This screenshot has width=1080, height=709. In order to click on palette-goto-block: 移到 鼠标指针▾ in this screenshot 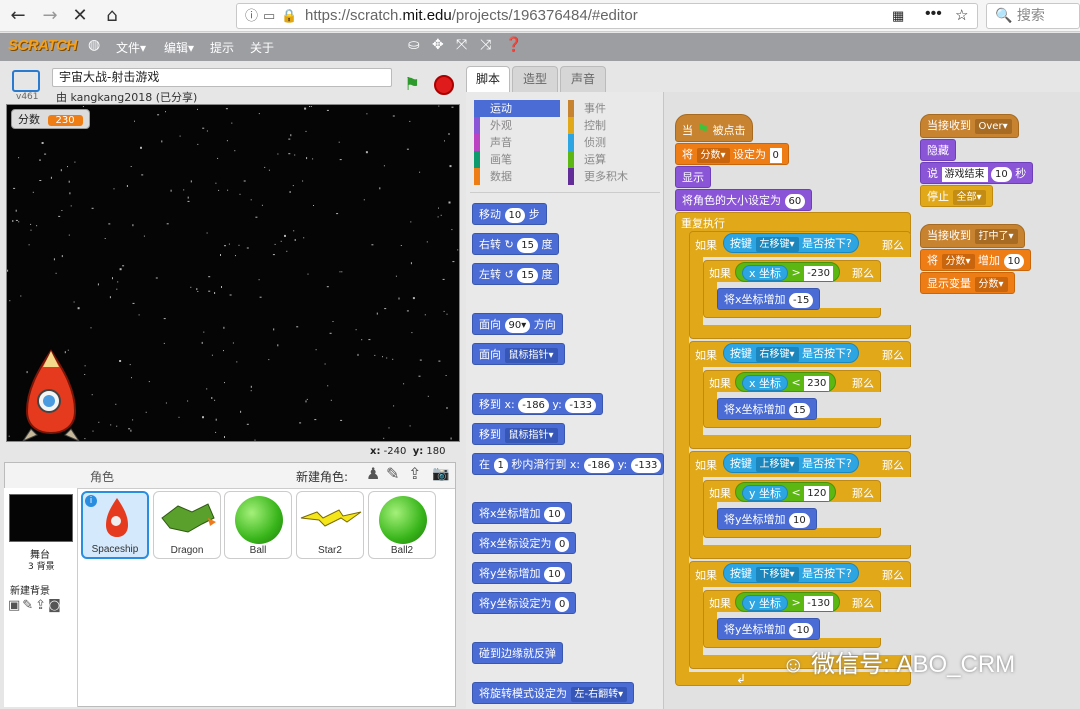, I will do `click(518, 434)`.